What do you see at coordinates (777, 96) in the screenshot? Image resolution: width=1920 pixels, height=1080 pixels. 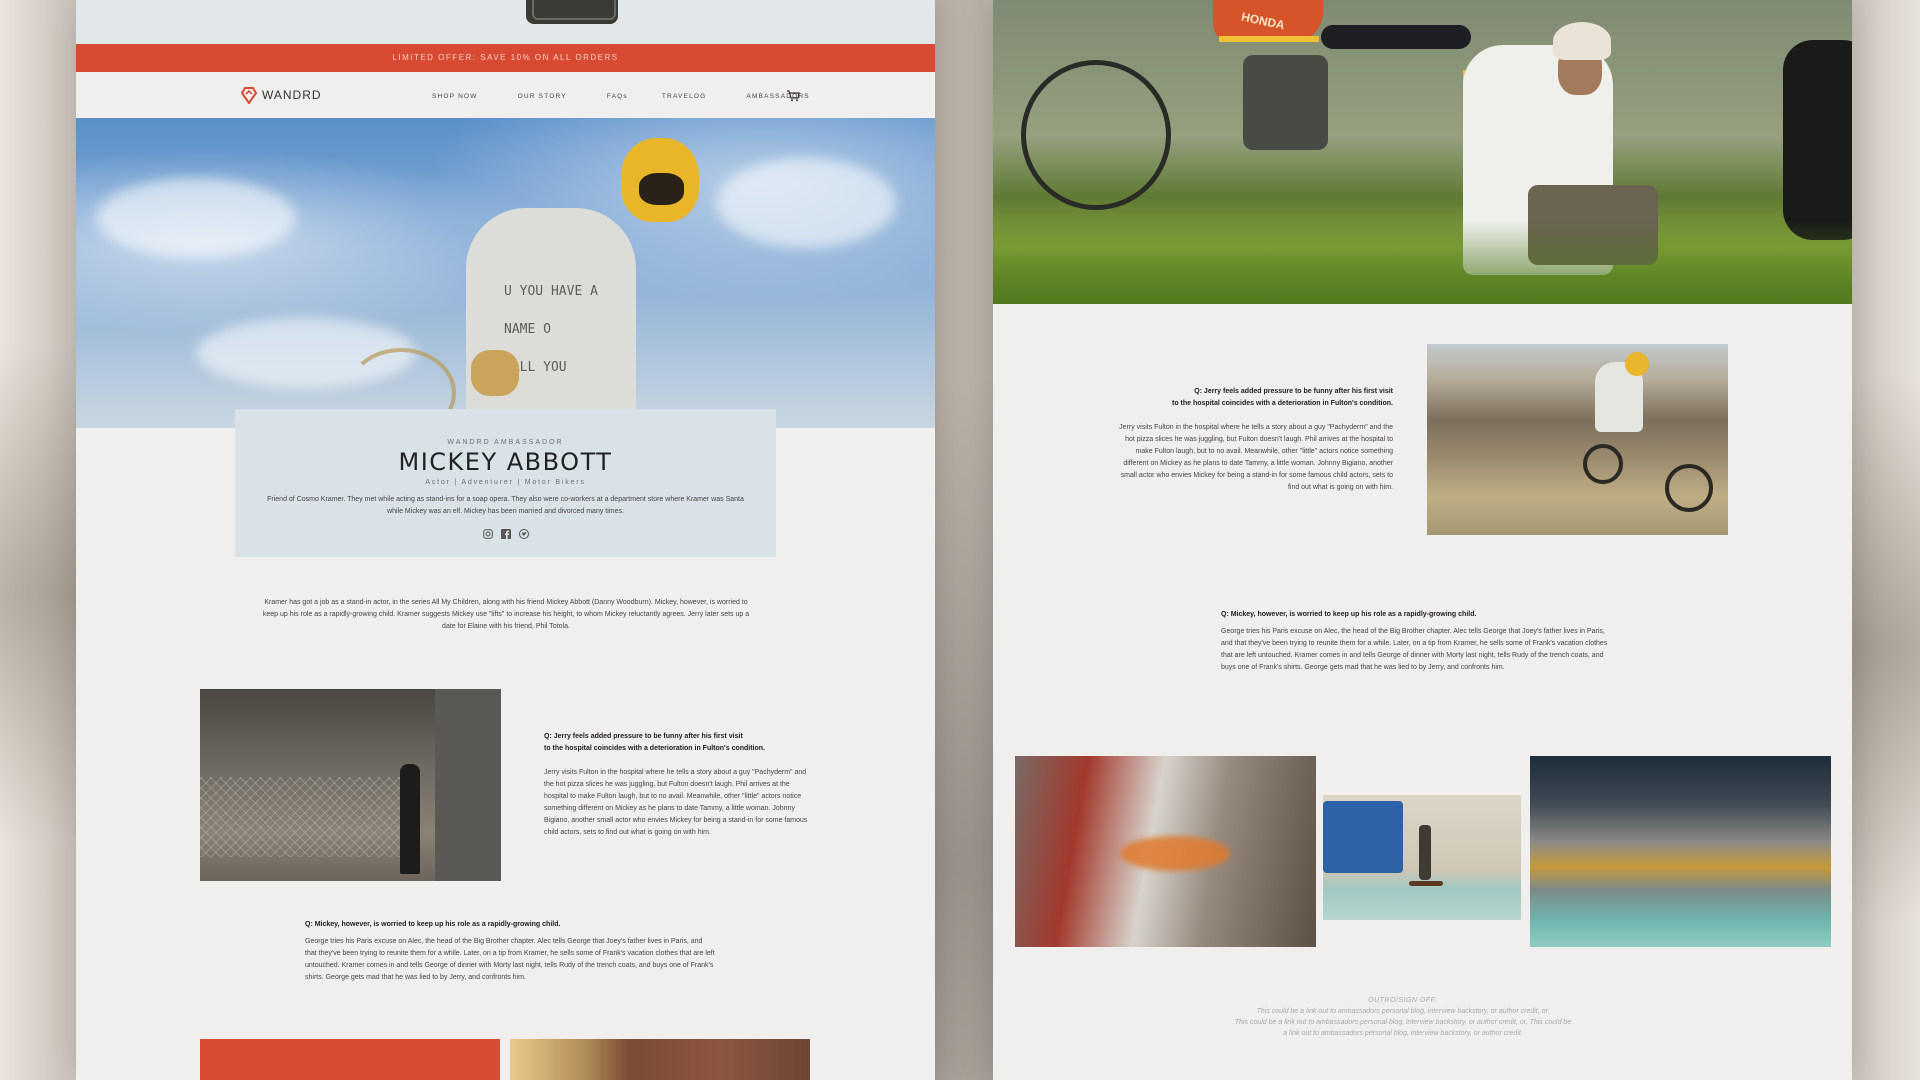 I see `nav-ambassadors: AMBASSADORS` at bounding box center [777, 96].